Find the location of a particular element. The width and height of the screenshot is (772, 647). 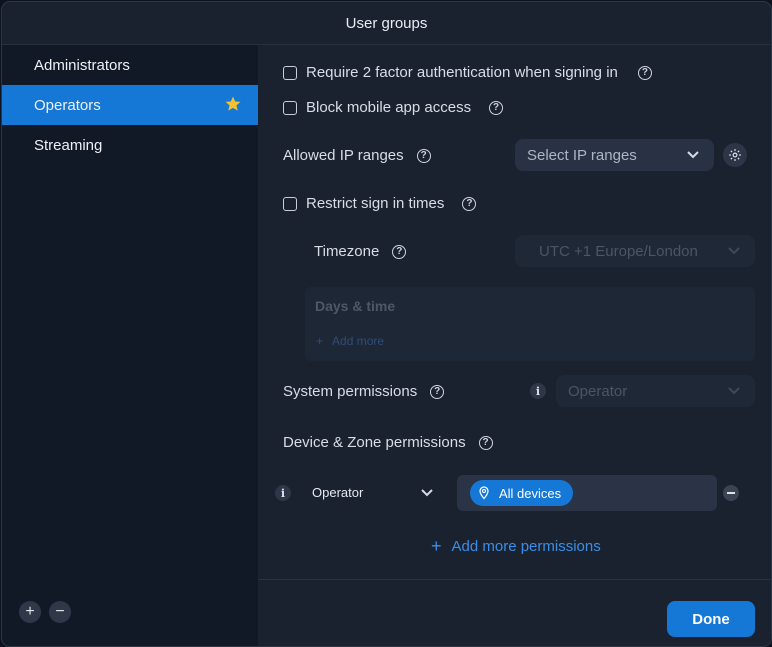

mobile-label: Block mobile app access is located at coordinates (389, 107).